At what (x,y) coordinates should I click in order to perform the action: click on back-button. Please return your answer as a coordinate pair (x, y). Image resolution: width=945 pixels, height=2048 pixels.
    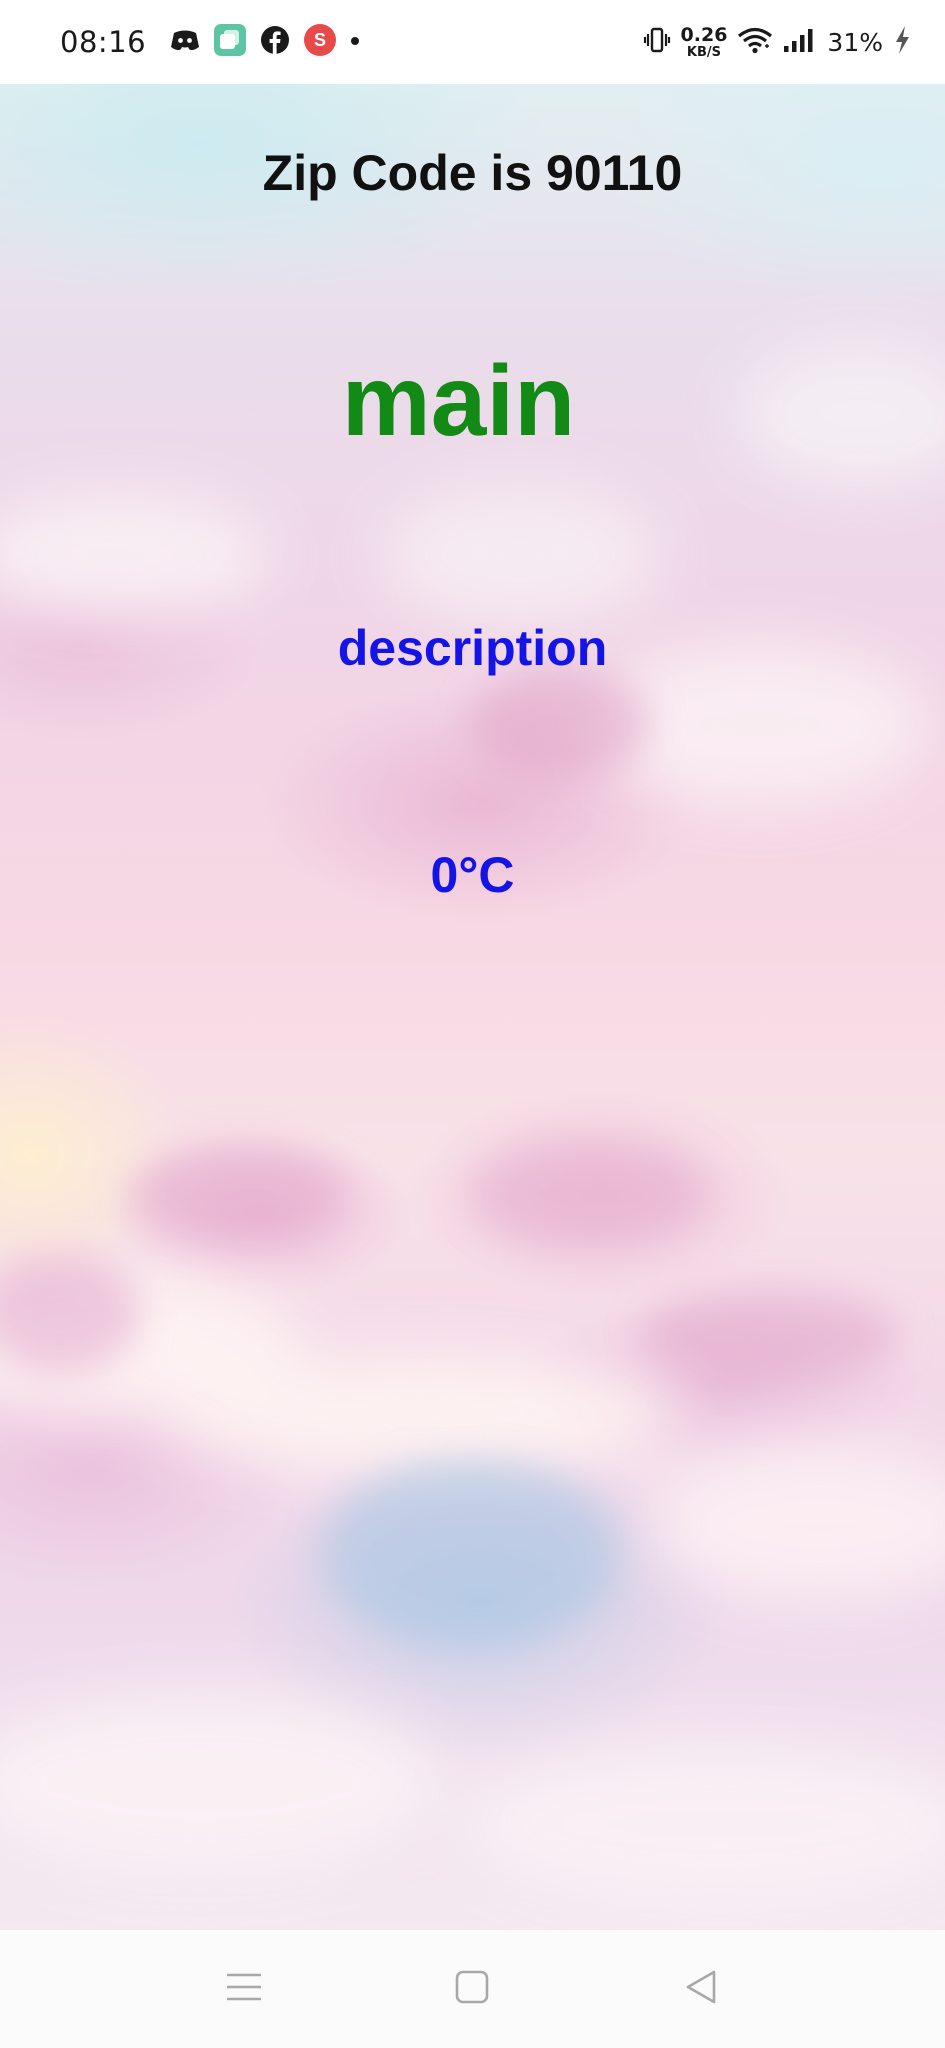
    Looking at the image, I should click on (701, 1989).